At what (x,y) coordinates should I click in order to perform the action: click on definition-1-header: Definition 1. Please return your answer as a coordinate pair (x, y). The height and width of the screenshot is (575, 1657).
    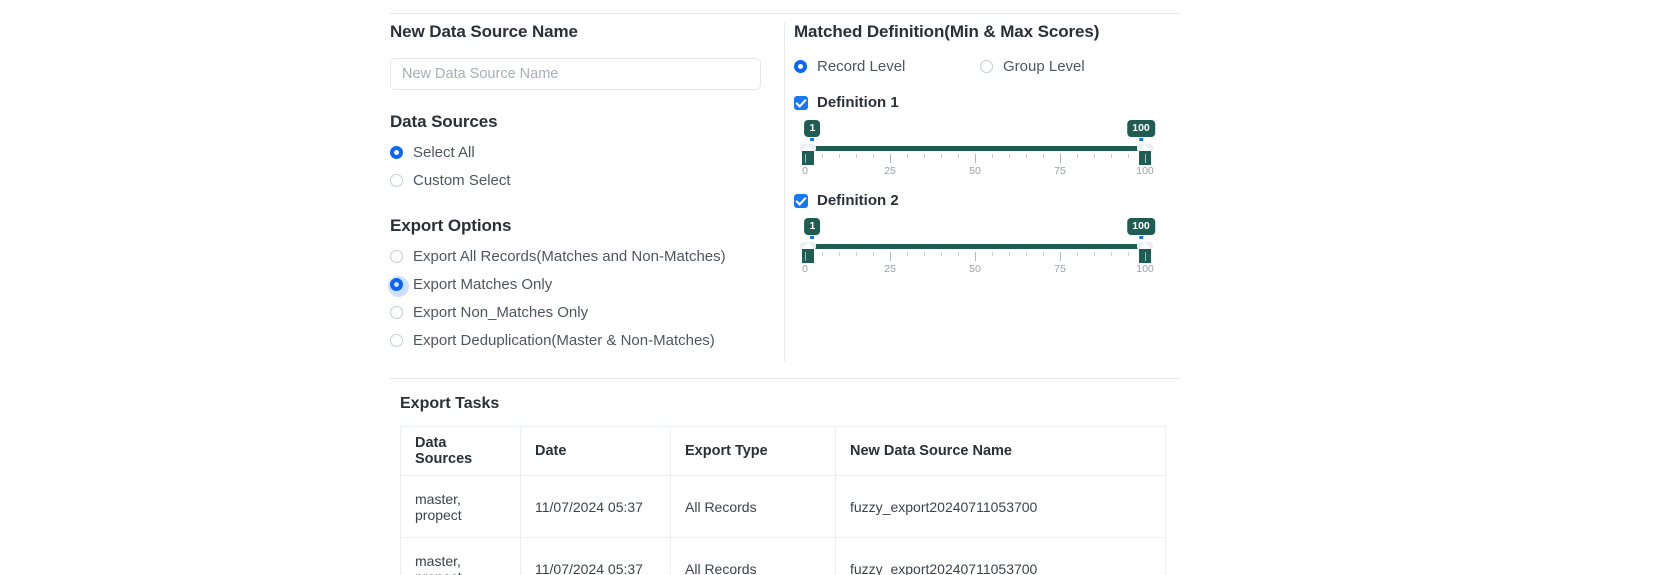
    Looking at the image, I should click on (987, 102).